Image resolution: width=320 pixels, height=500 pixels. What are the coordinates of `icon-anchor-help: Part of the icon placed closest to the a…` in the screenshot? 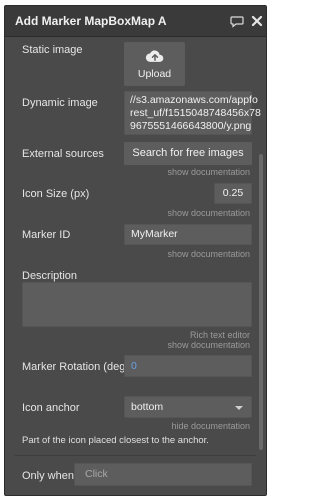 It's located at (115, 440).